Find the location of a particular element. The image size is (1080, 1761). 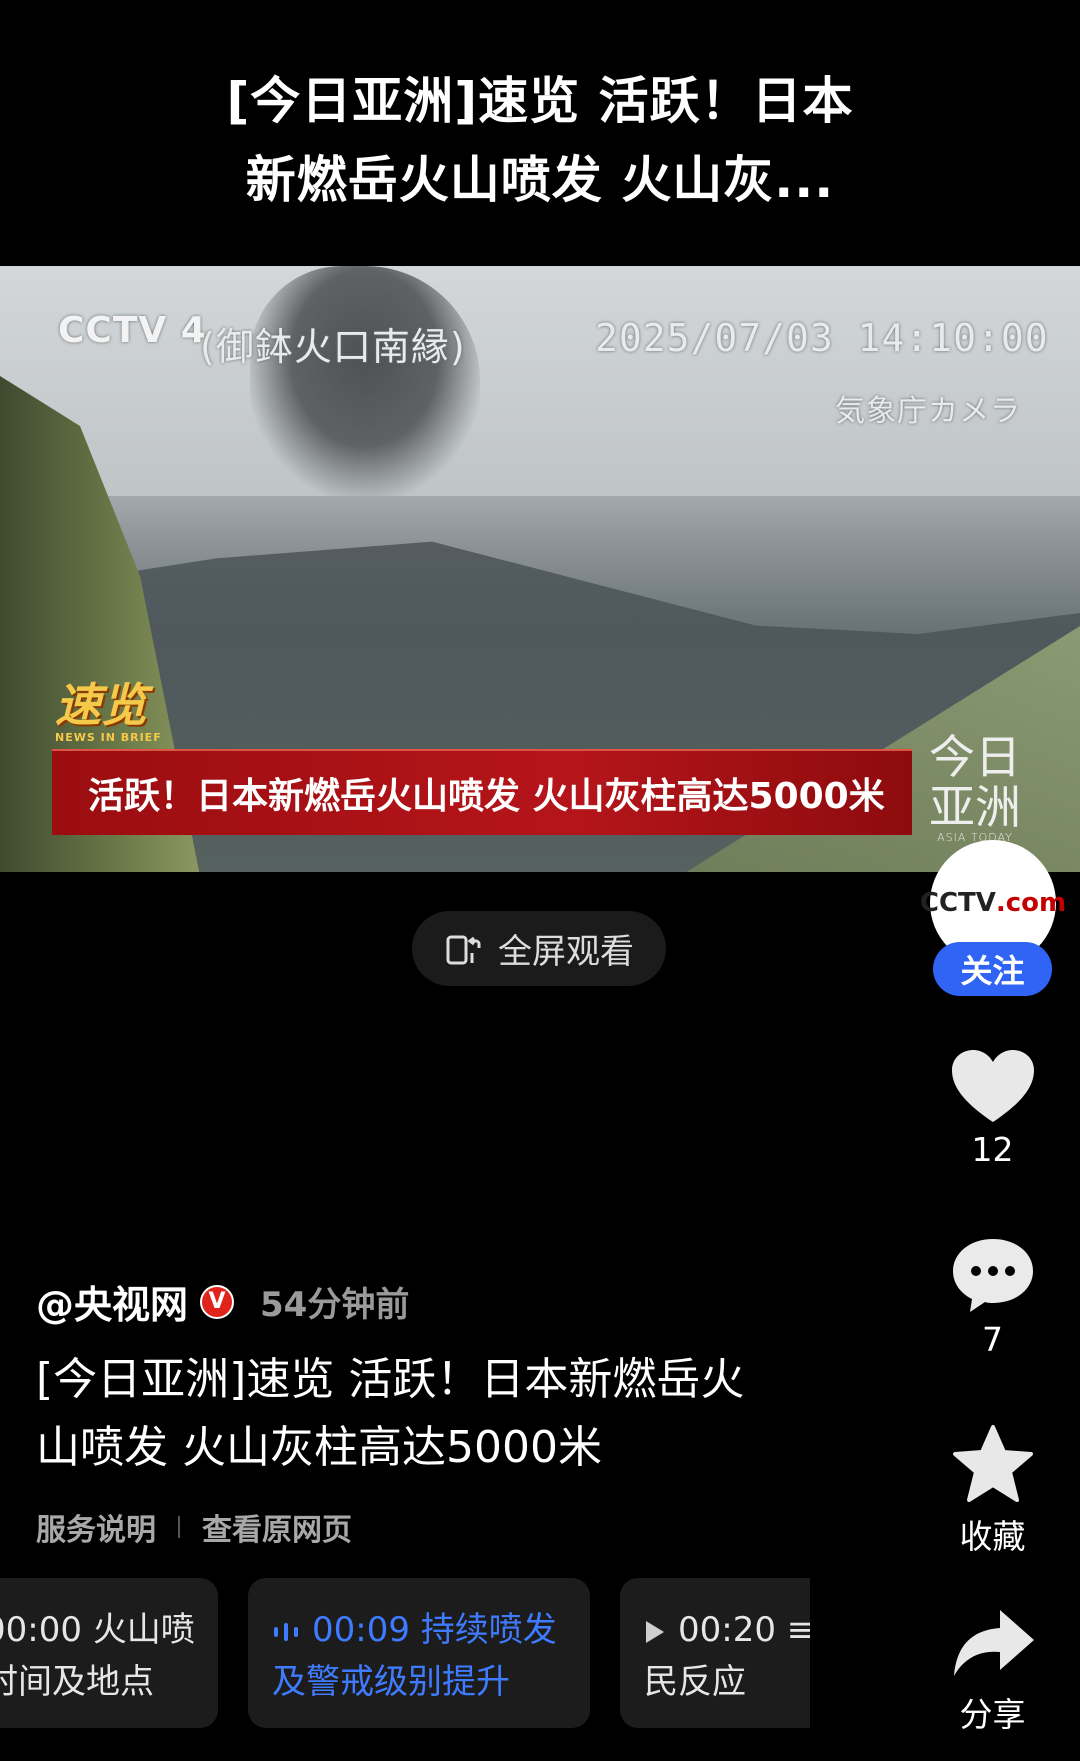

chapter-item: 00:00 火山喷 时间及地点 is located at coordinates (109, 1653).